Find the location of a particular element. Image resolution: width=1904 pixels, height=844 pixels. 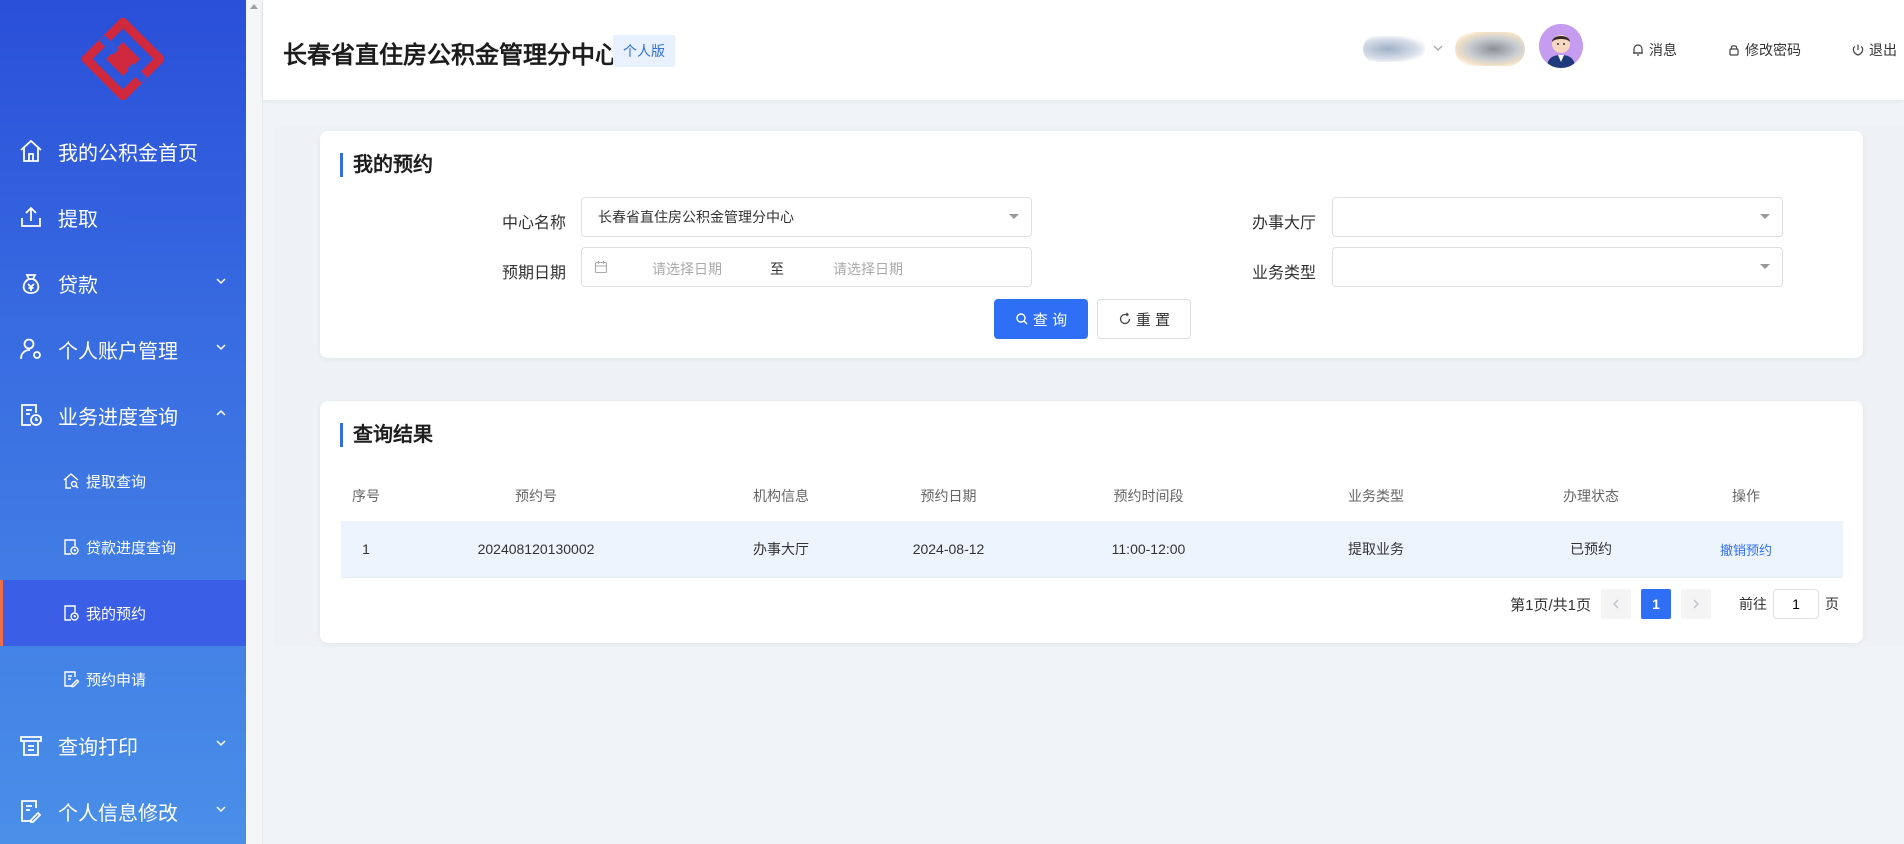

sidebar-item-withdraw: 提取 is located at coordinates (123, 217).